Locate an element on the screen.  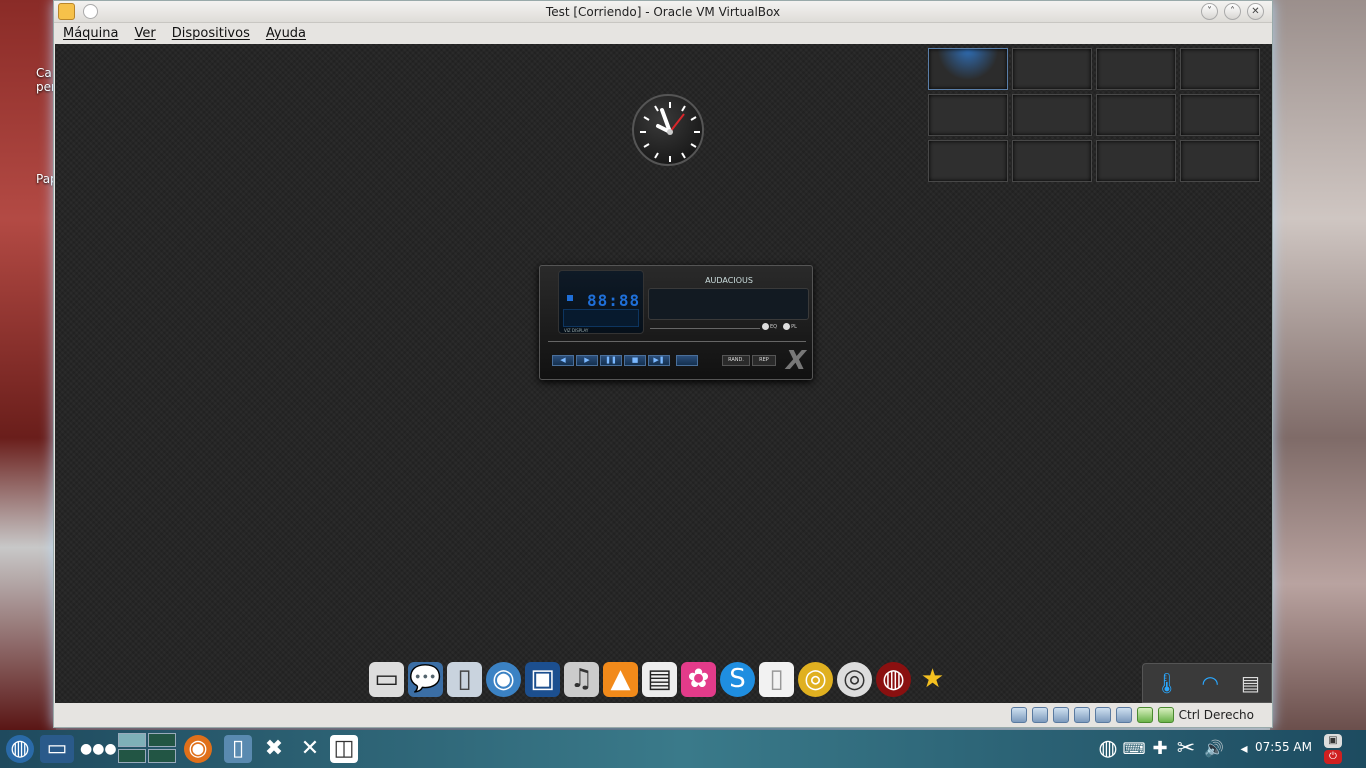
terminal-icon: ▭ is located at coordinates (386, 679).